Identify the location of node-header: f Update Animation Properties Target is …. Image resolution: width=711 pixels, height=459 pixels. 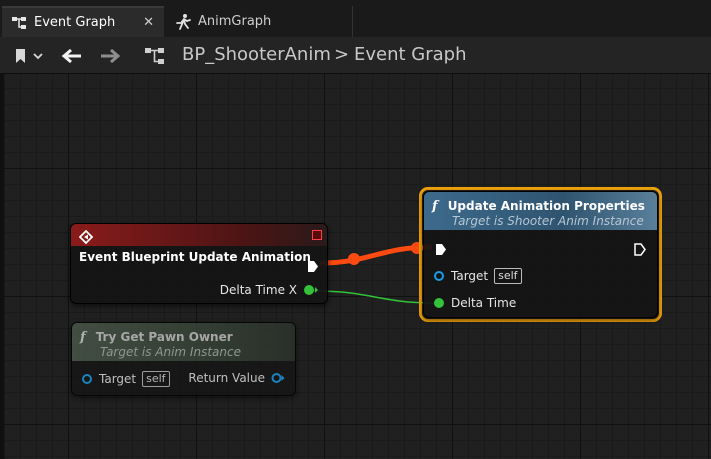
(540, 211).